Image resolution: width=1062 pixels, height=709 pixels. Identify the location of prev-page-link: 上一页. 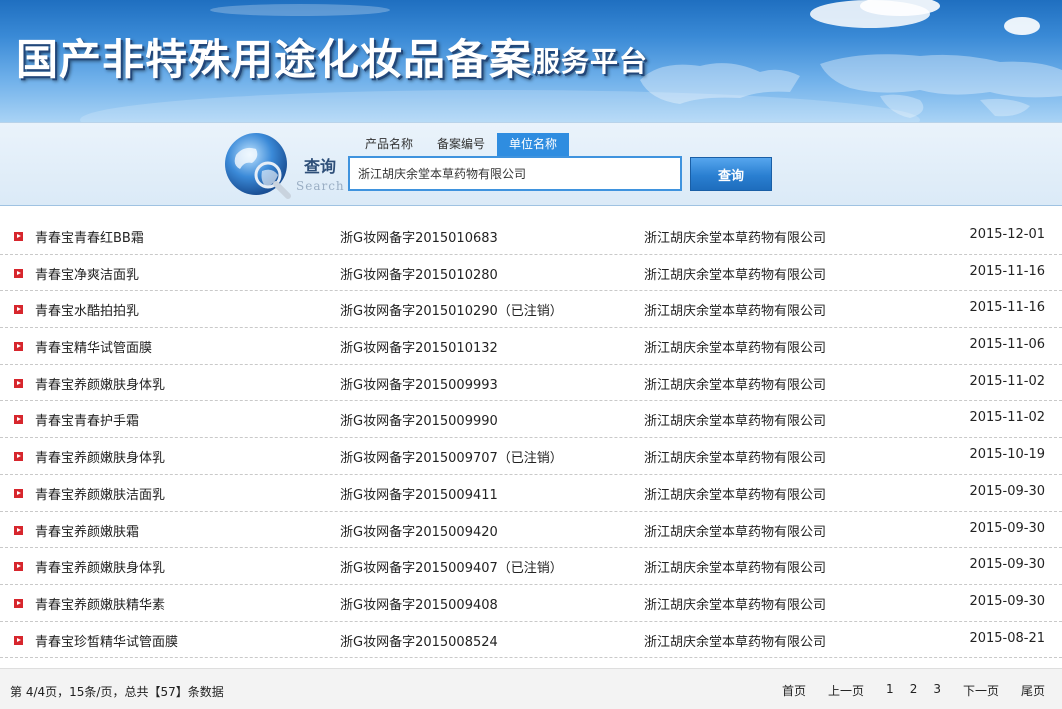
(846, 690).